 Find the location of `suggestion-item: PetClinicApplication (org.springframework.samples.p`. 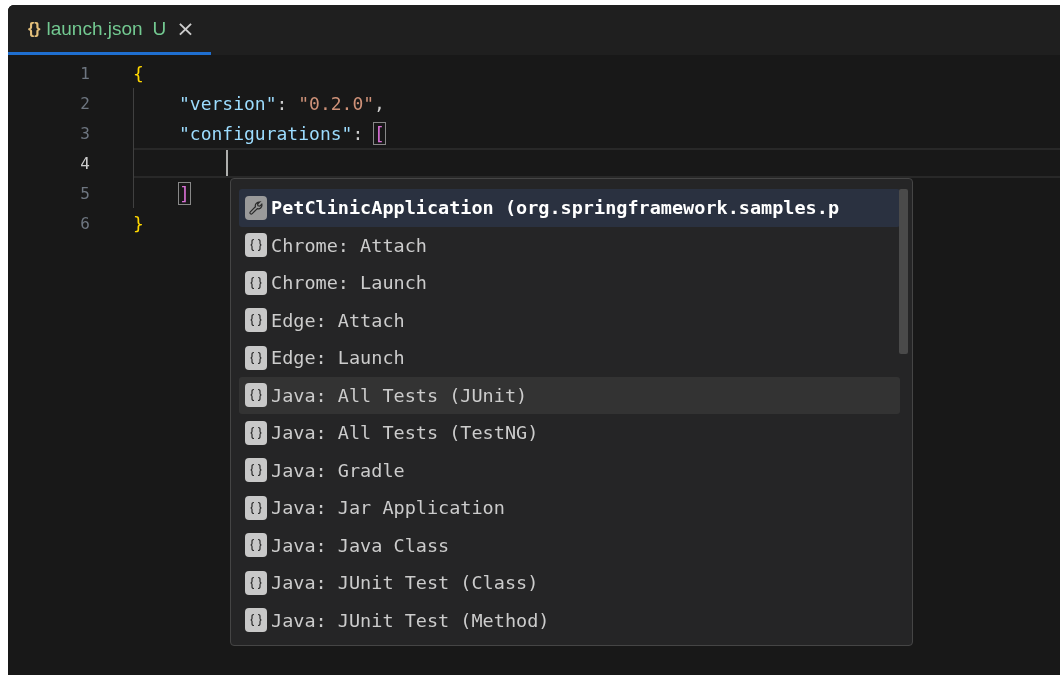

suggestion-item: PetClinicApplication (org.springframework.samples.p is located at coordinates (569, 208).